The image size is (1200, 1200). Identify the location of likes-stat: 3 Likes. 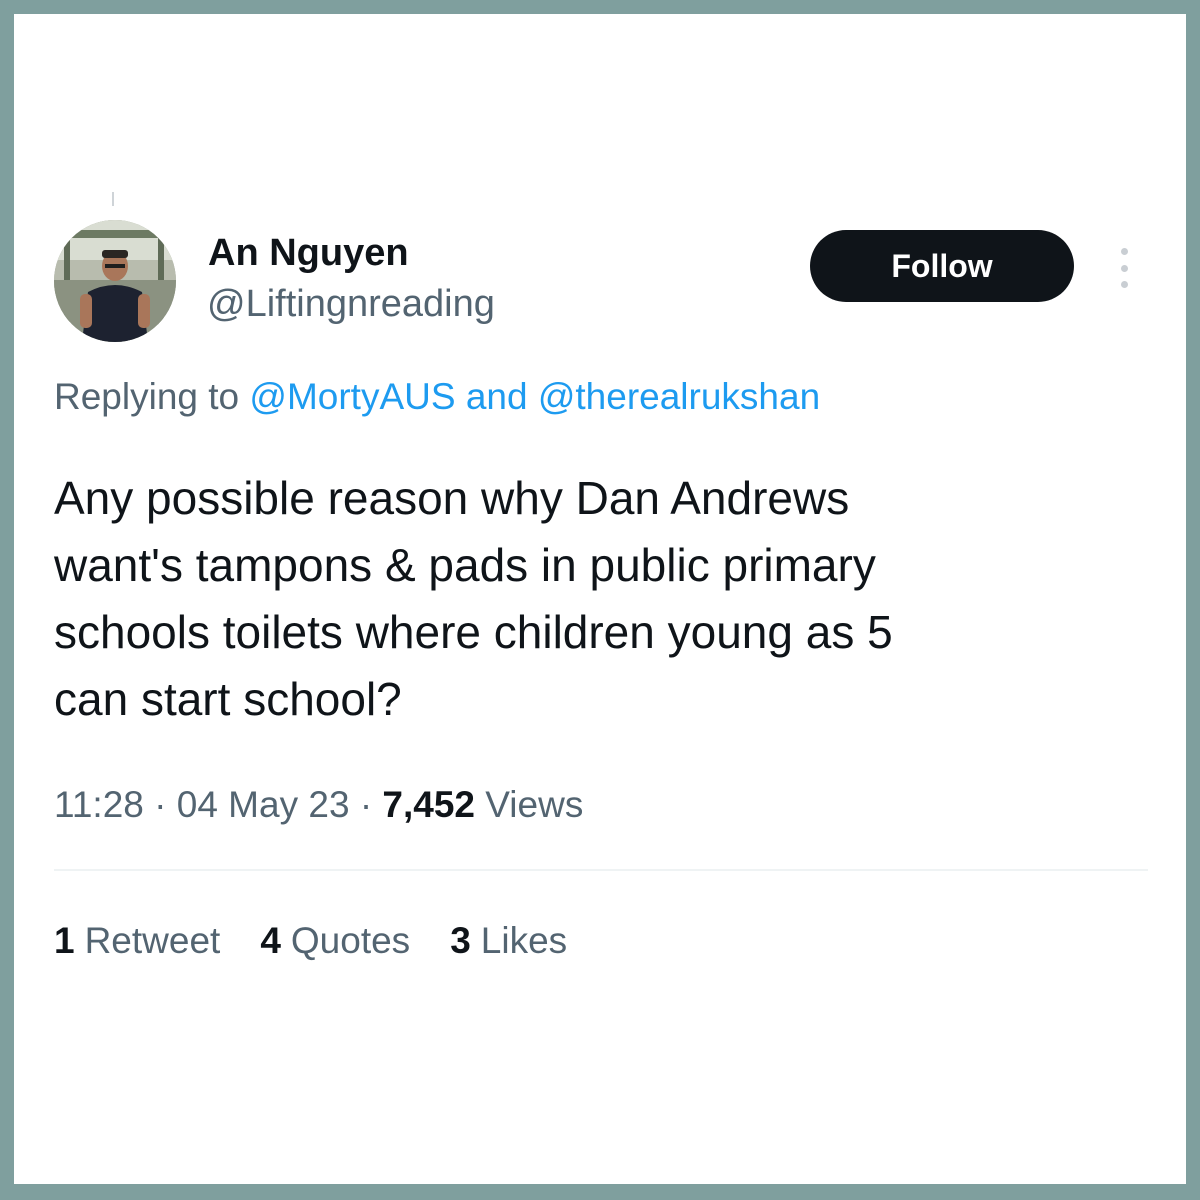
(508, 941).